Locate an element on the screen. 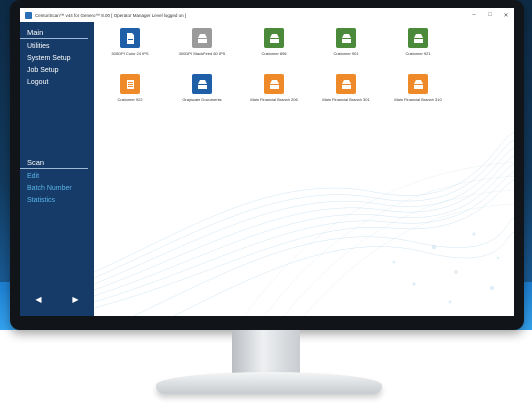 The height and width of the screenshot is (409, 532). job-tile-label: Main Financial Branch 310 is located at coordinates (418, 99).